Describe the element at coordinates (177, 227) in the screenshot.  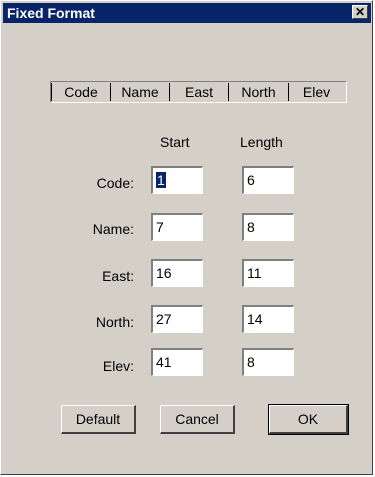
I see `name-start-field: 7` at that location.